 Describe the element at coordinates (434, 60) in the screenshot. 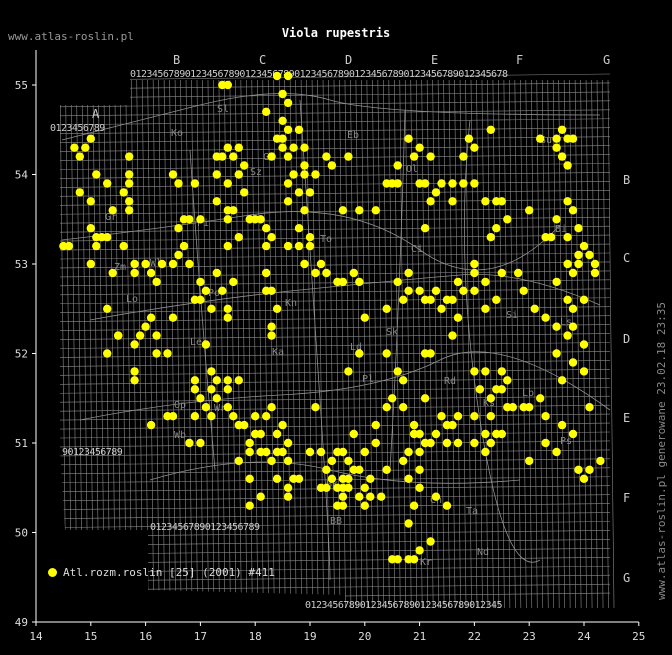

I see `zone-letter: E` at that location.